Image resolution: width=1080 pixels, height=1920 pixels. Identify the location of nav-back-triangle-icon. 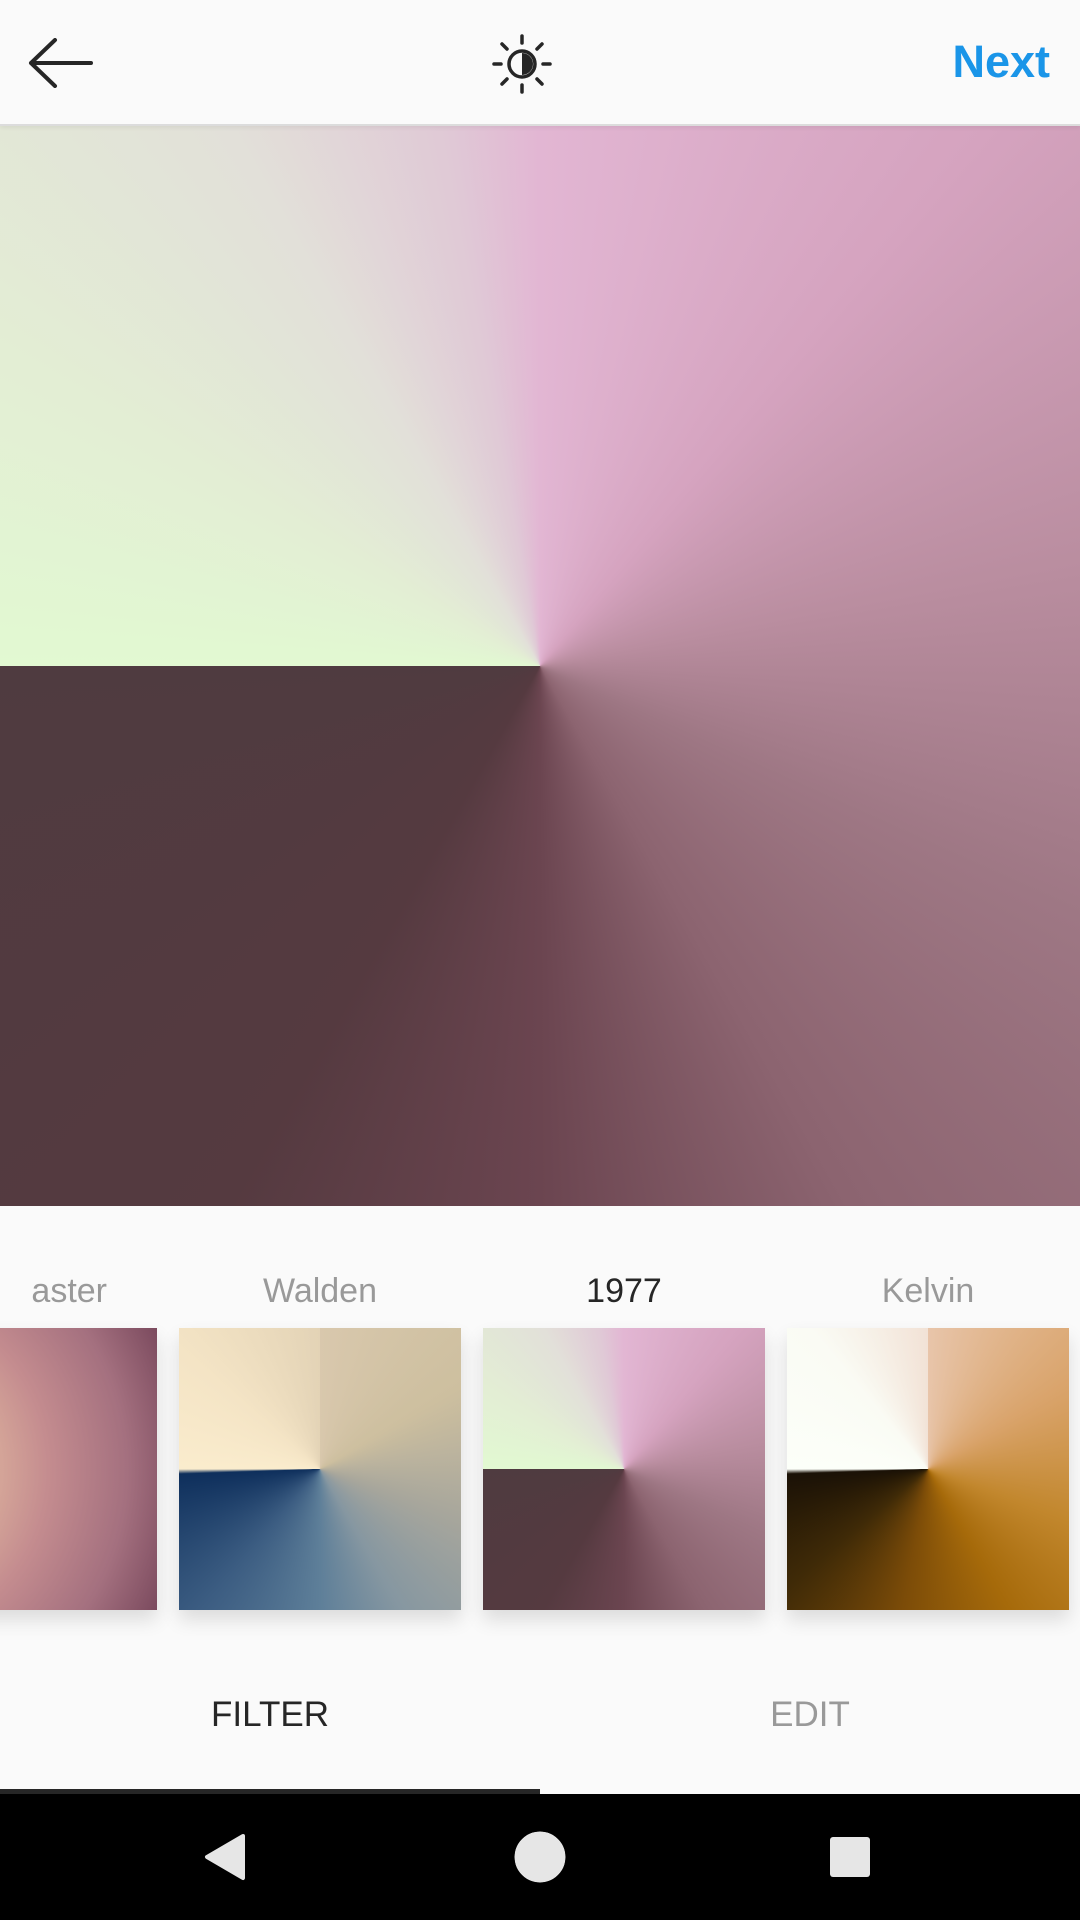
(225, 1857).